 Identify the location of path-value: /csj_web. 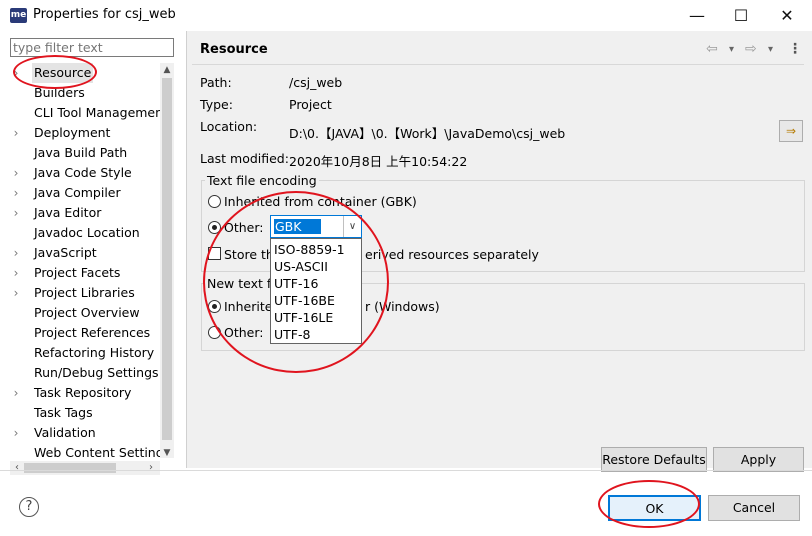
(316, 82).